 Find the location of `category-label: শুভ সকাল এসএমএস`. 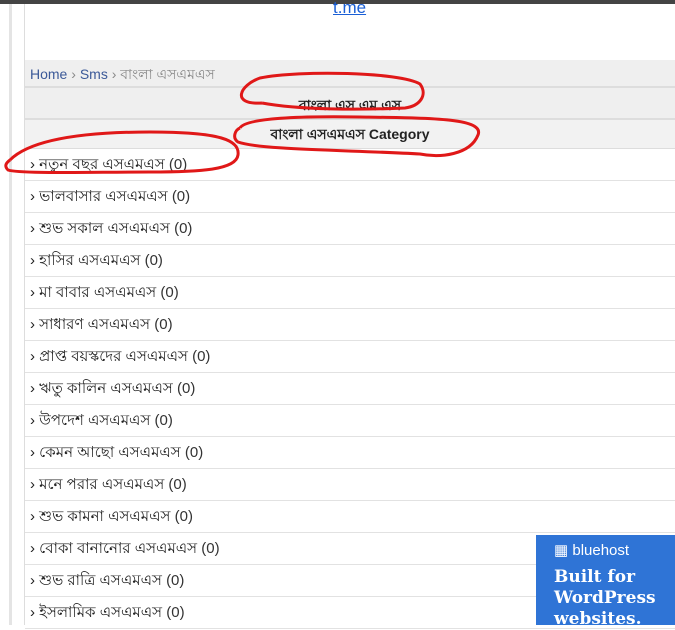

category-label: শুভ সকাল এসএমএস is located at coordinates (104, 228).